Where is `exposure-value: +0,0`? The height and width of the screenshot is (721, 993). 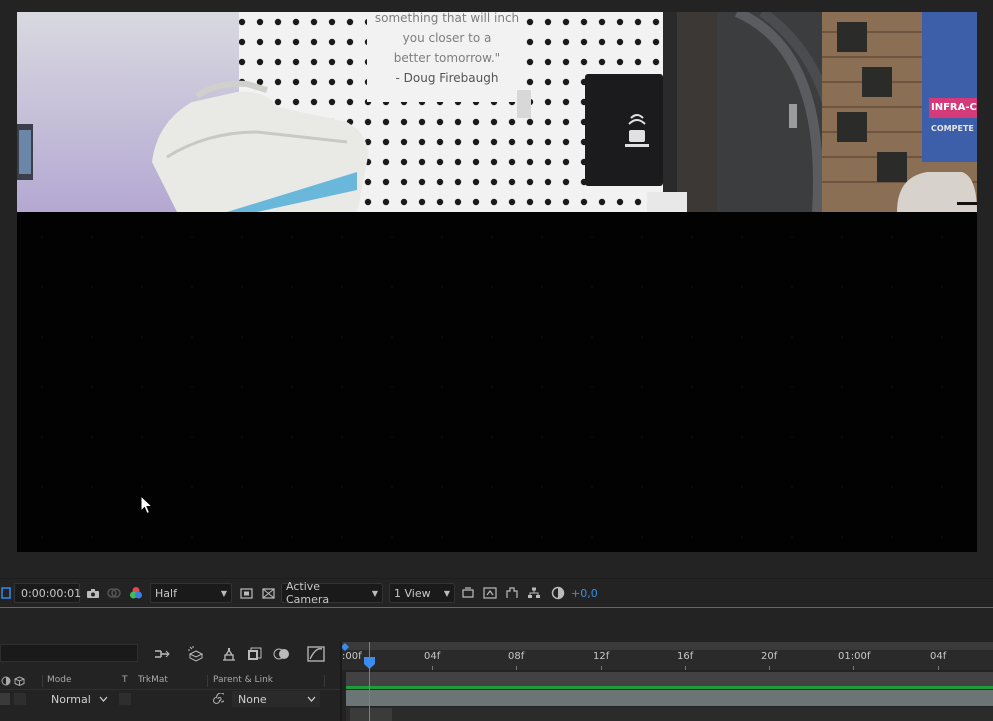 exposure-value: +0,0 is located at coordinates (584, 593).